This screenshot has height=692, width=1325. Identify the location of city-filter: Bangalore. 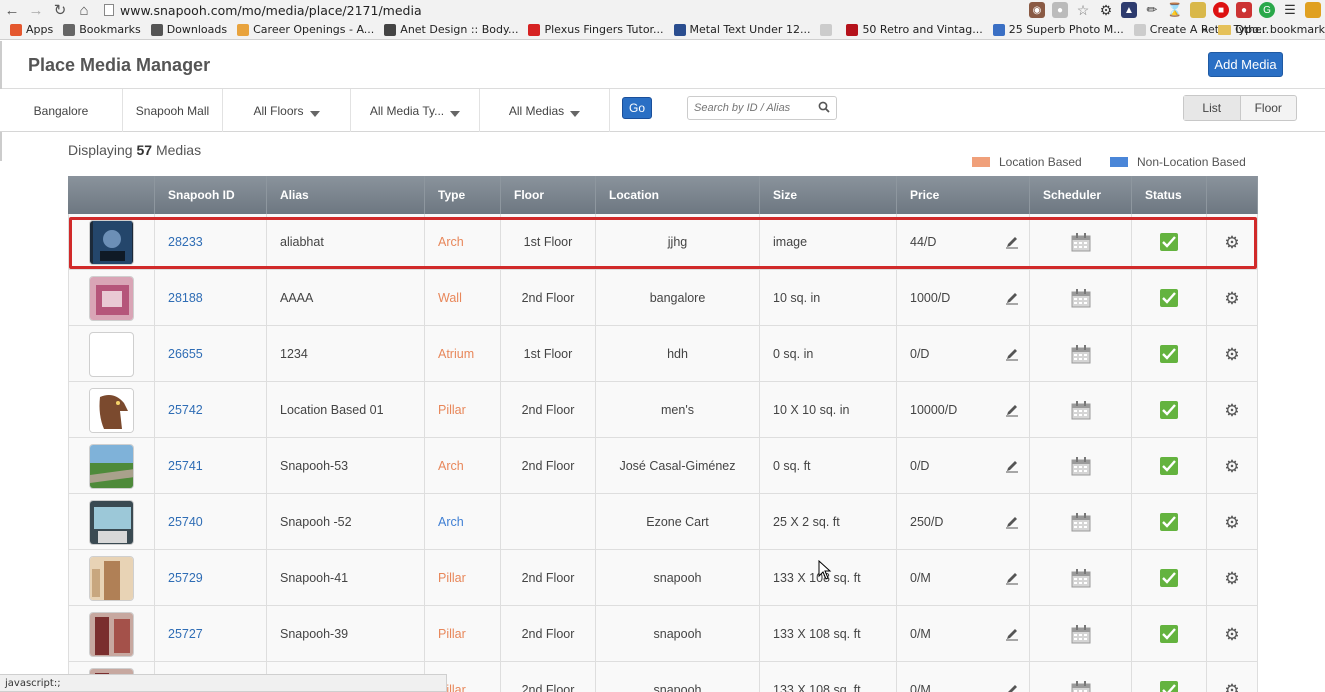
(61, 110).